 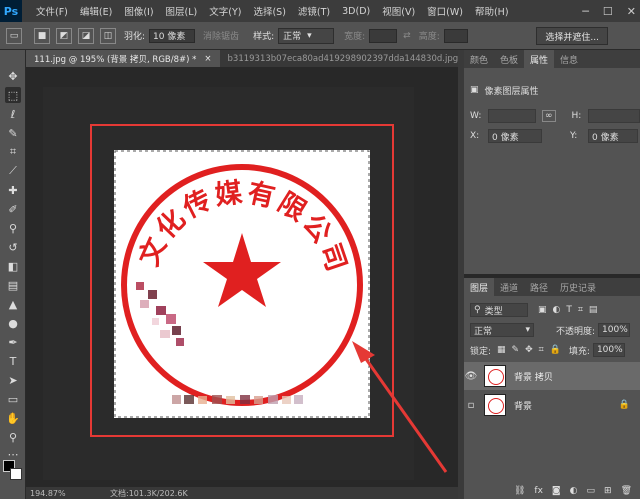 I want to click on menu-type: 文字(Y), so click(x=225, y=11).